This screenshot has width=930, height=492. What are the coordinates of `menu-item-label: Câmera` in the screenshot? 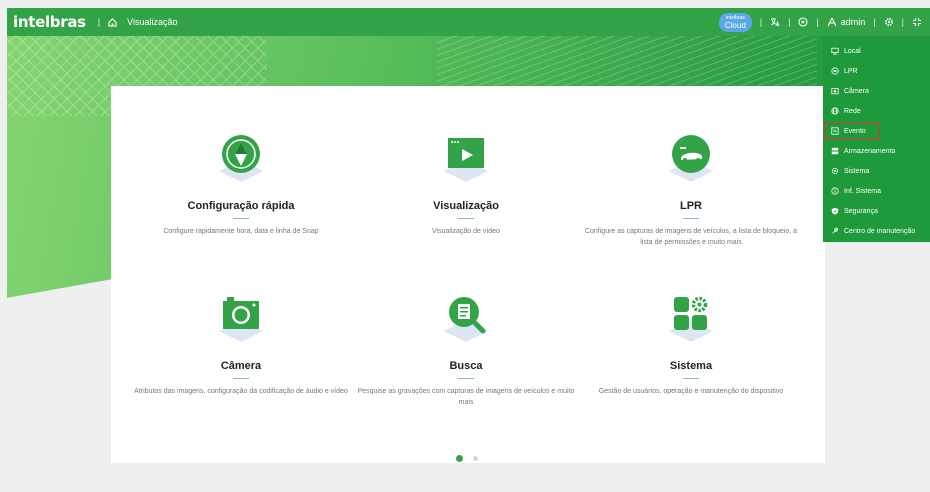 It's located at (856, 91).